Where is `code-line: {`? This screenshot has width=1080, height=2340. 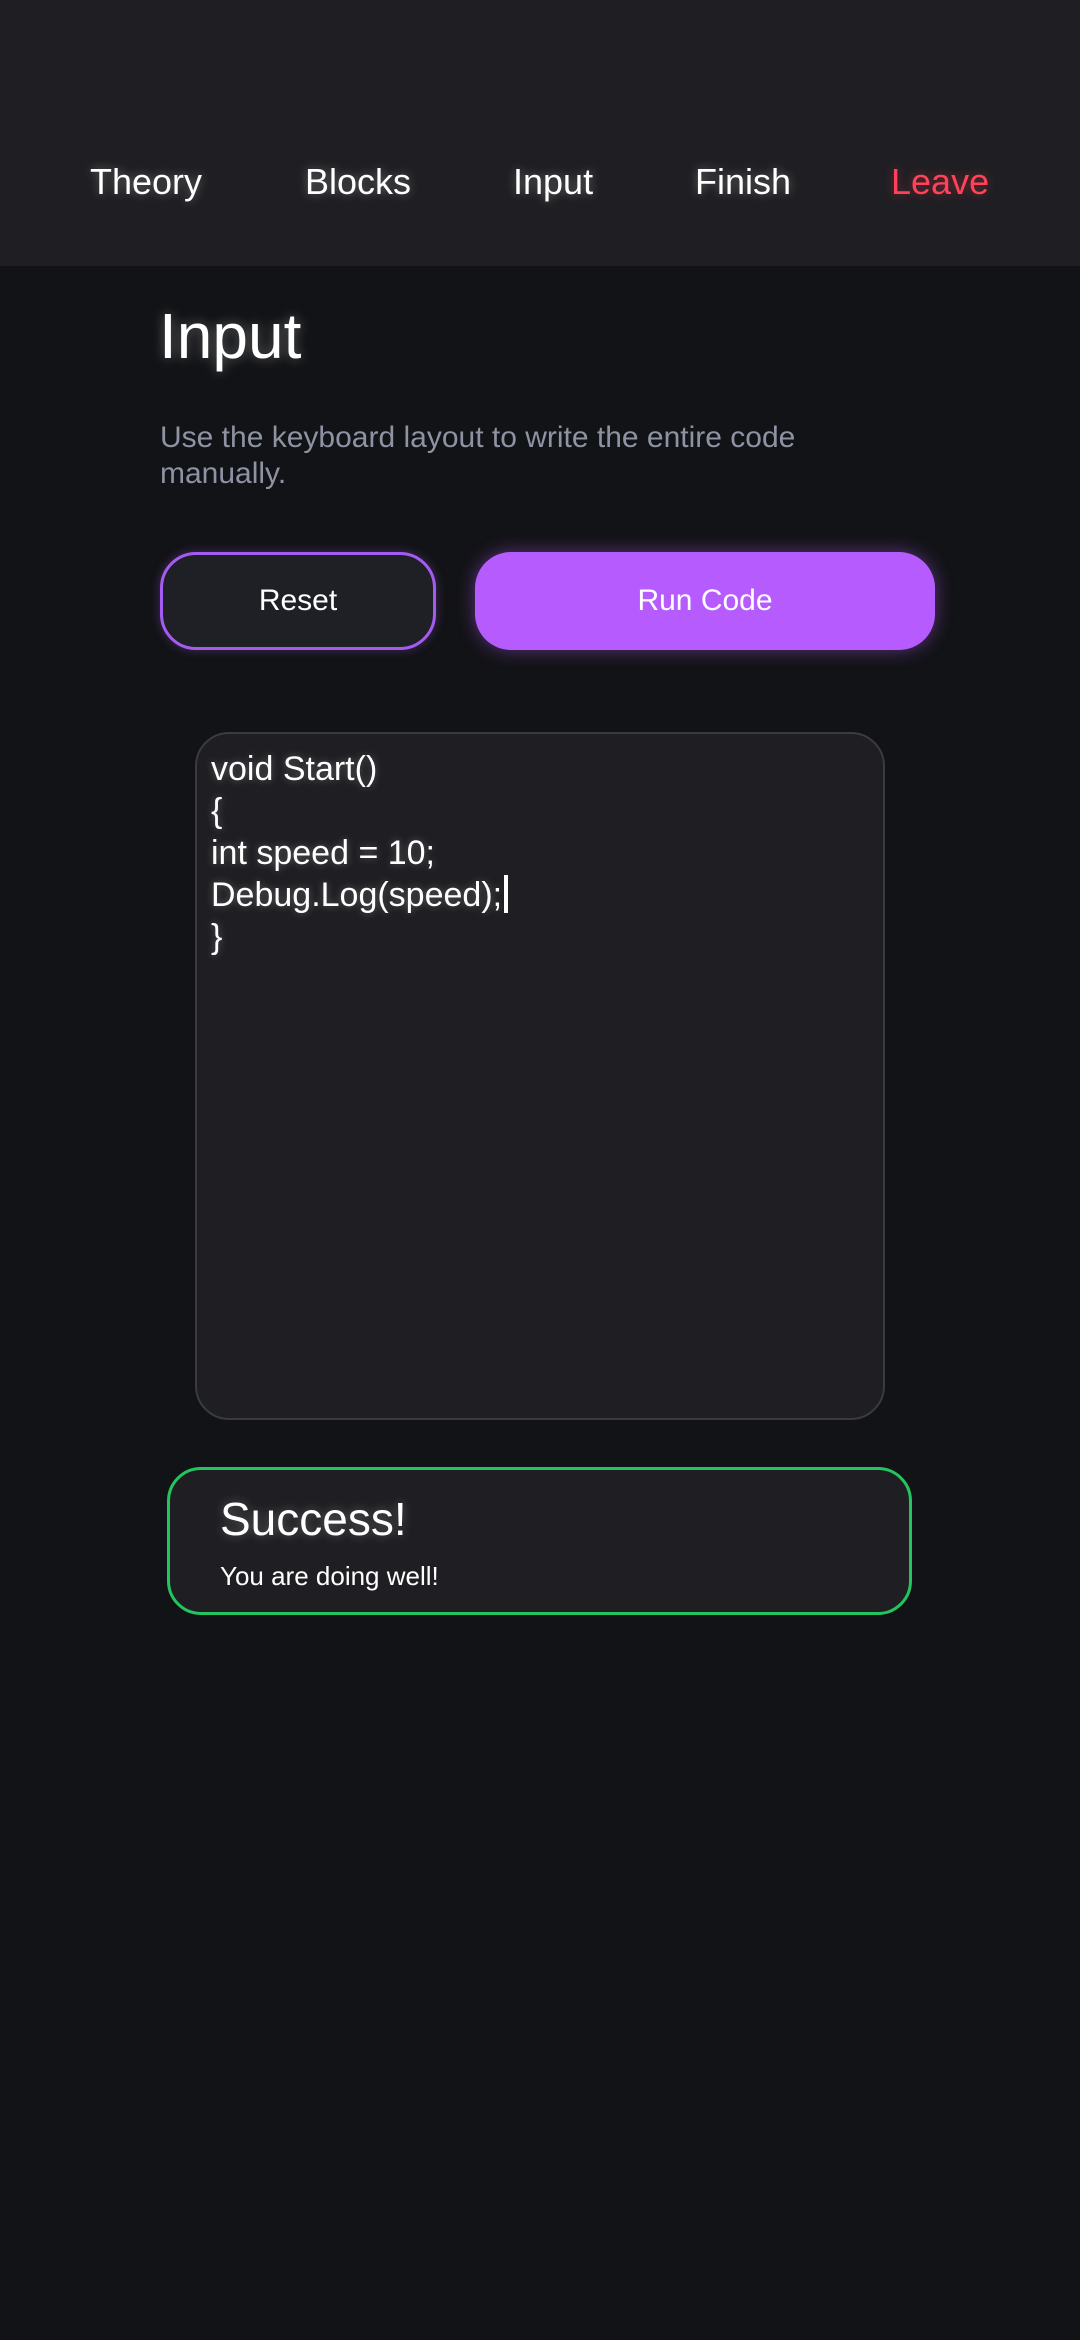 code-line: { is located at coordinates (217, 811).